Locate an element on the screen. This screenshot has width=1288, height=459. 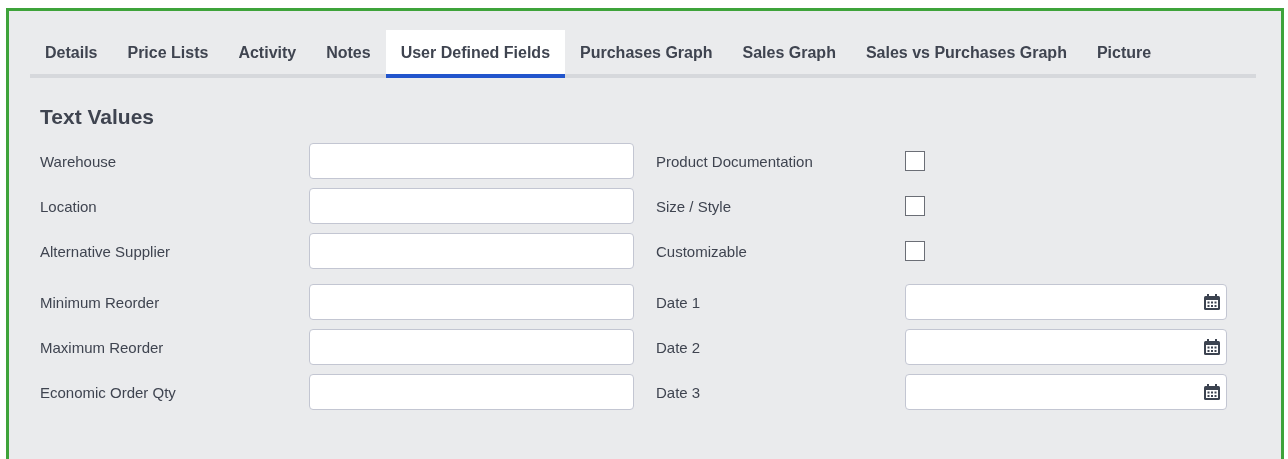
field-label: Warehouse is located at coordinates (79, 161).